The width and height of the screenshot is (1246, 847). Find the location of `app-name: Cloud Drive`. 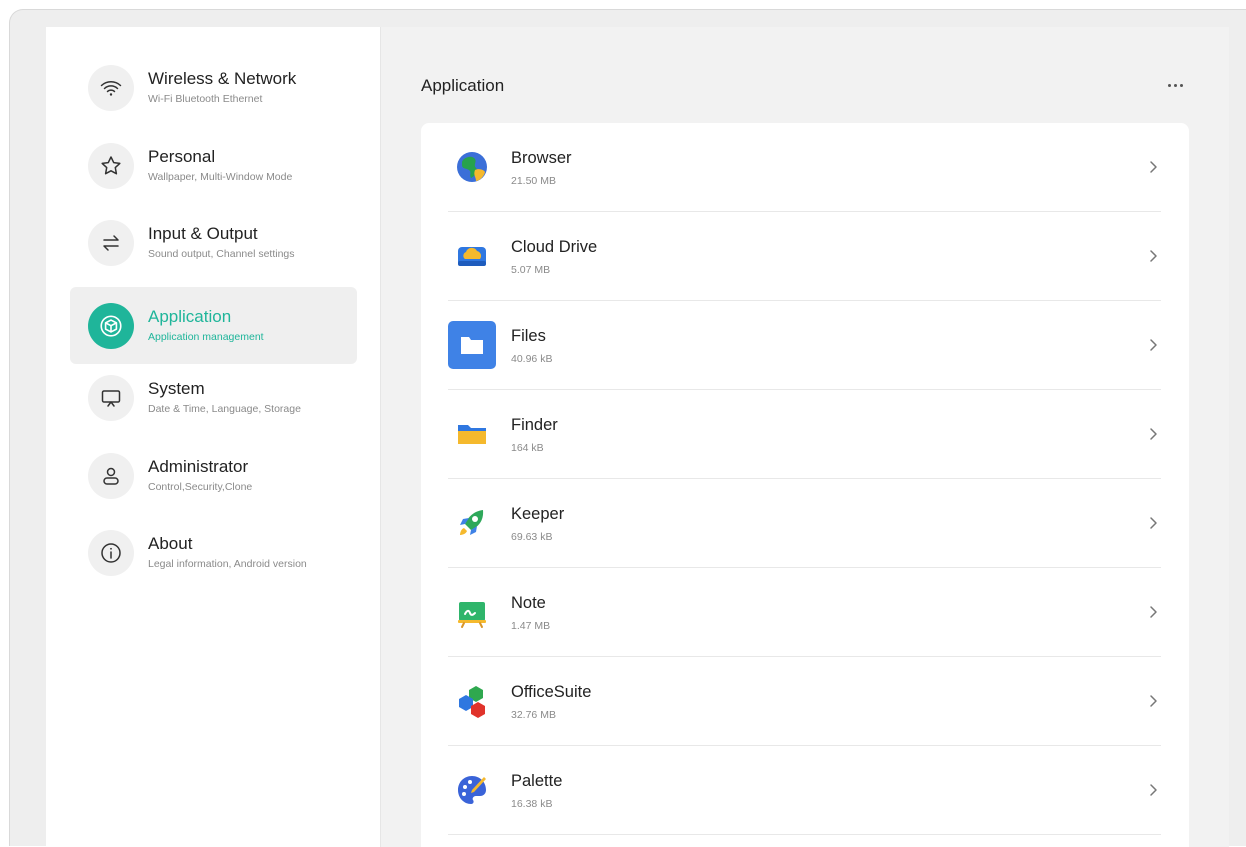

app-name: Cloud Drive is located at coordinates (554, 247).